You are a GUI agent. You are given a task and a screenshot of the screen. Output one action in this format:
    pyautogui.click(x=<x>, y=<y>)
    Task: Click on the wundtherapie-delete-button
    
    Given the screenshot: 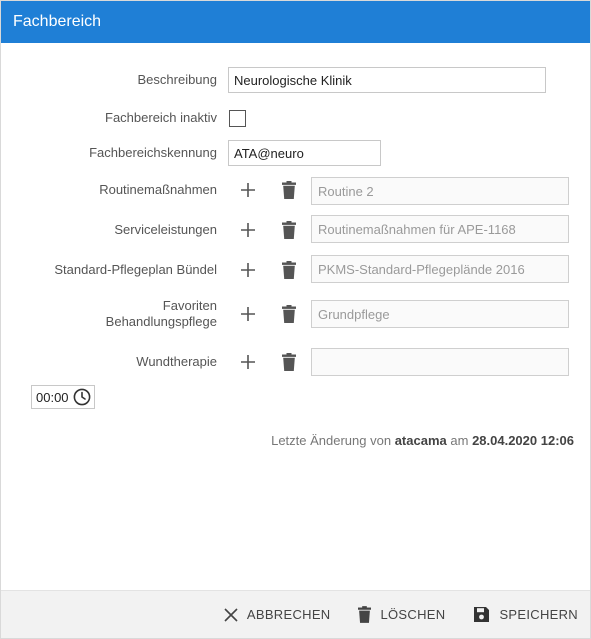 What is the action you would take?
    pyautogui.click(x=289, y=362)
    